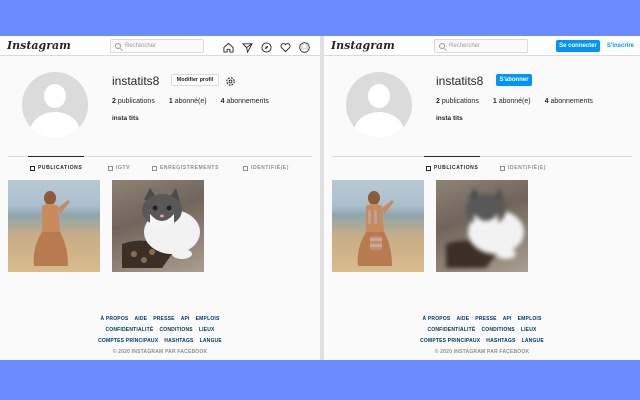  I want to click on tab-igtv: IGTV, so click(119, 168).